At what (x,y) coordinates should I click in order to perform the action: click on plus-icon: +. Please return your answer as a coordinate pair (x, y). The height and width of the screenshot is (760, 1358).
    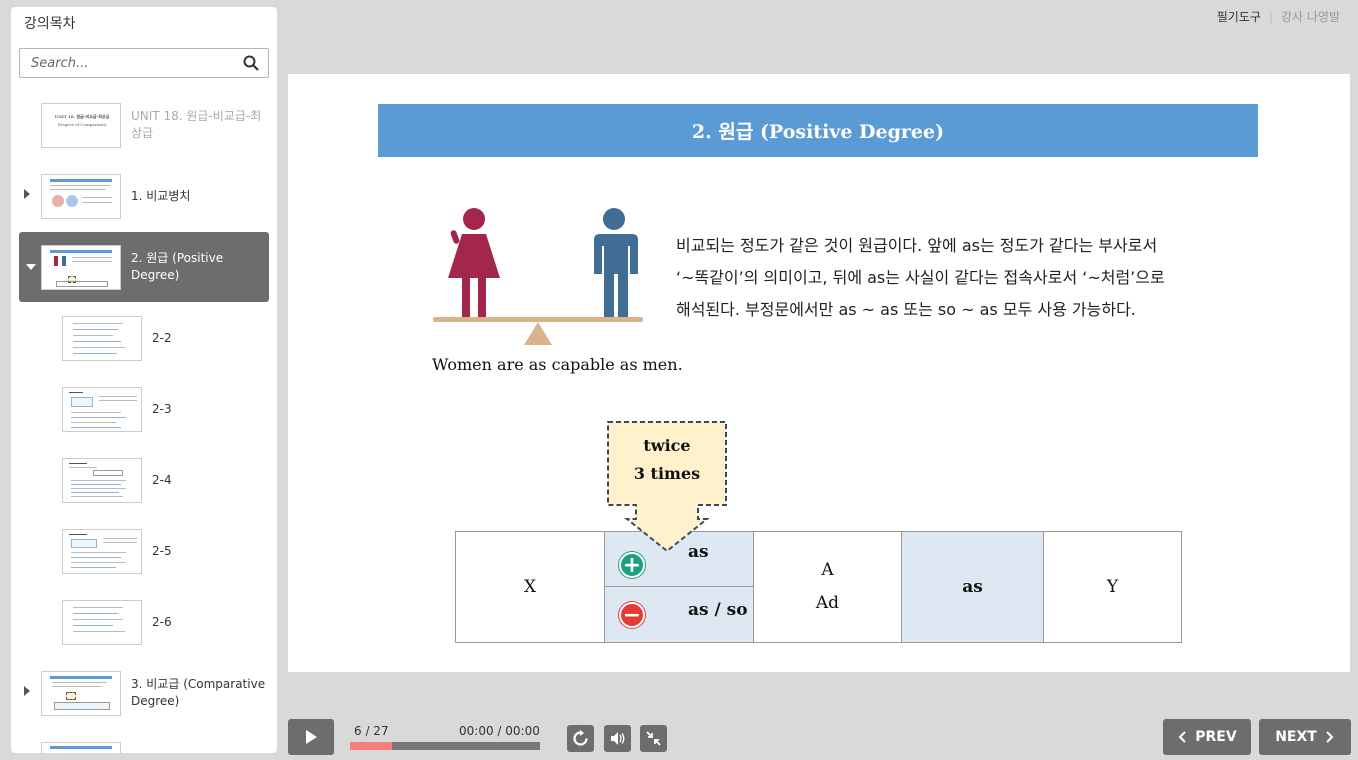
    Looking at the image, I should click on (632, 565).